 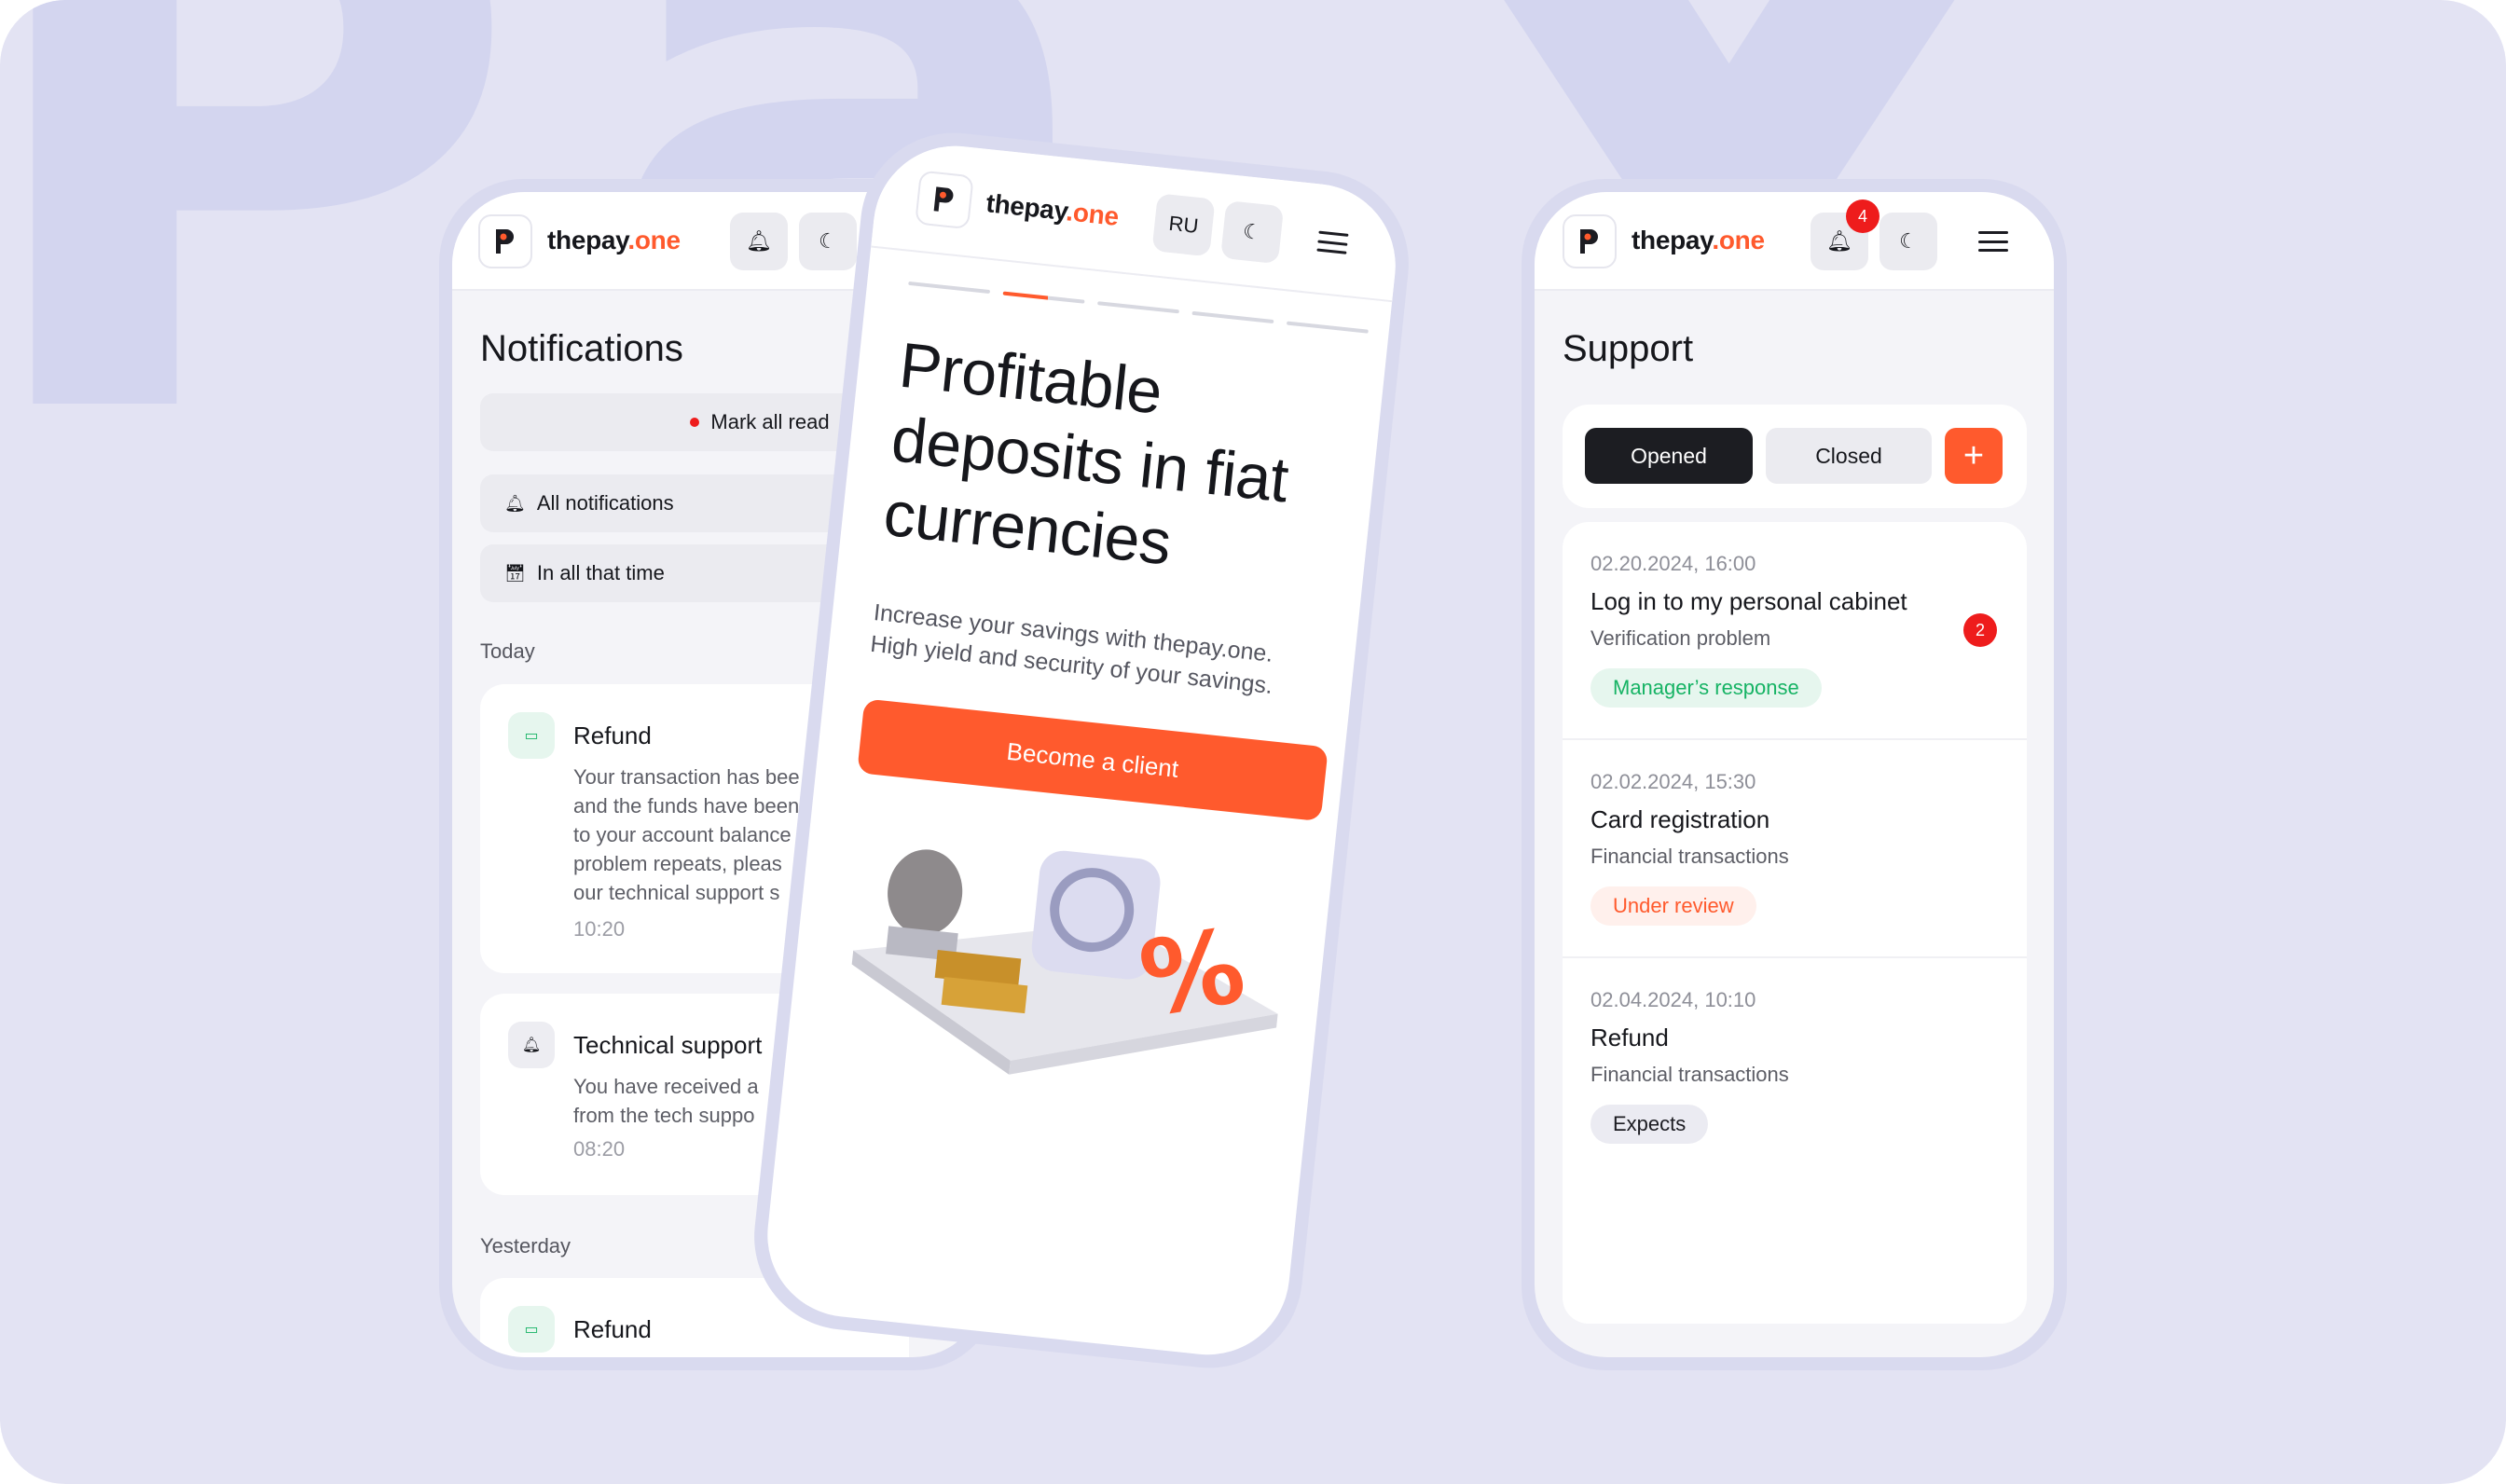 I want to click on calendar-icon: 📅︎, so click(x=515, y=573).